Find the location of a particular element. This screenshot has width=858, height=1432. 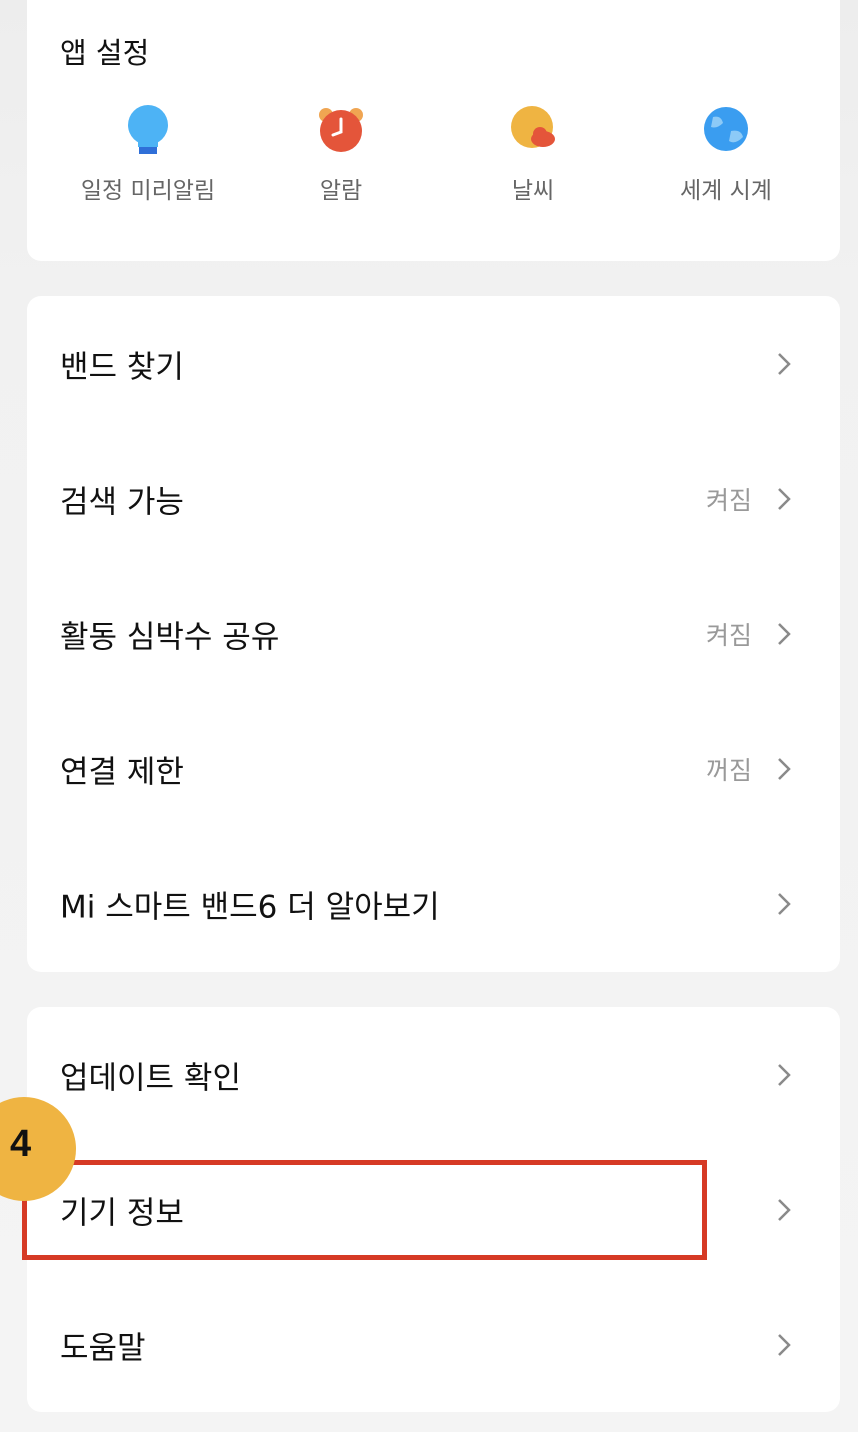

highlight-box is located at coordinates (364, 1210).